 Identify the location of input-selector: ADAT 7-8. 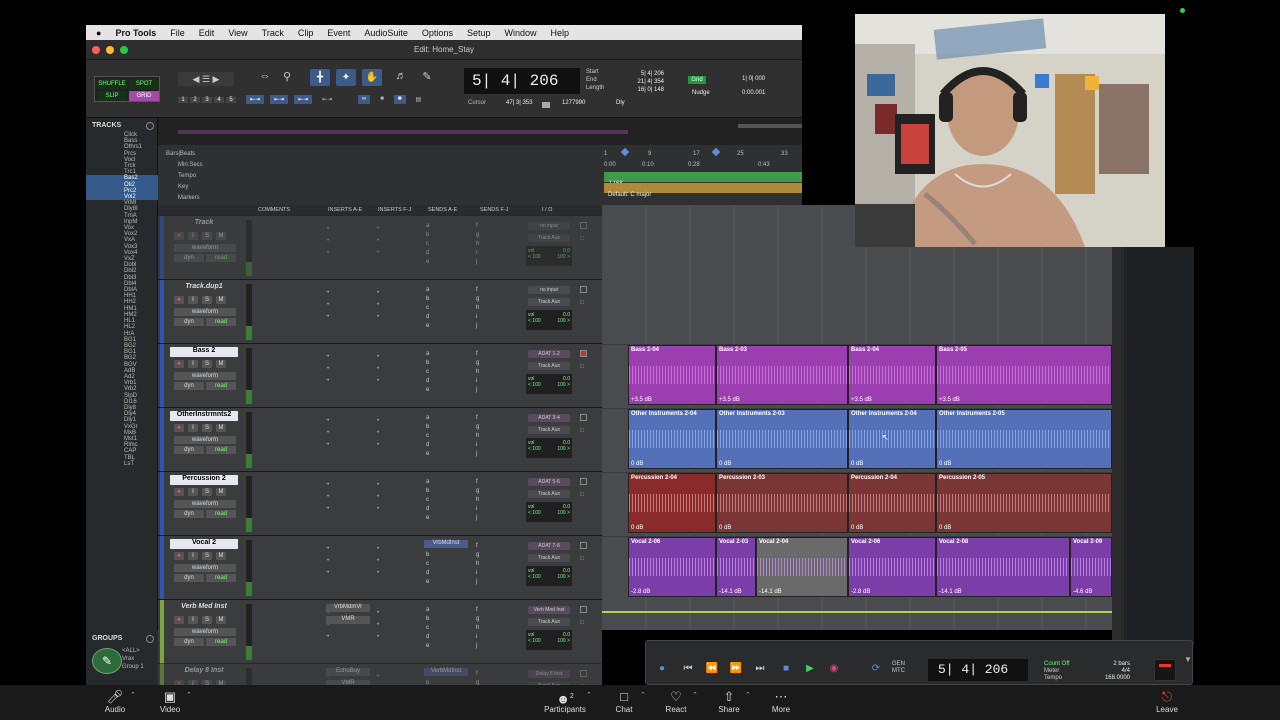
(549, 546).